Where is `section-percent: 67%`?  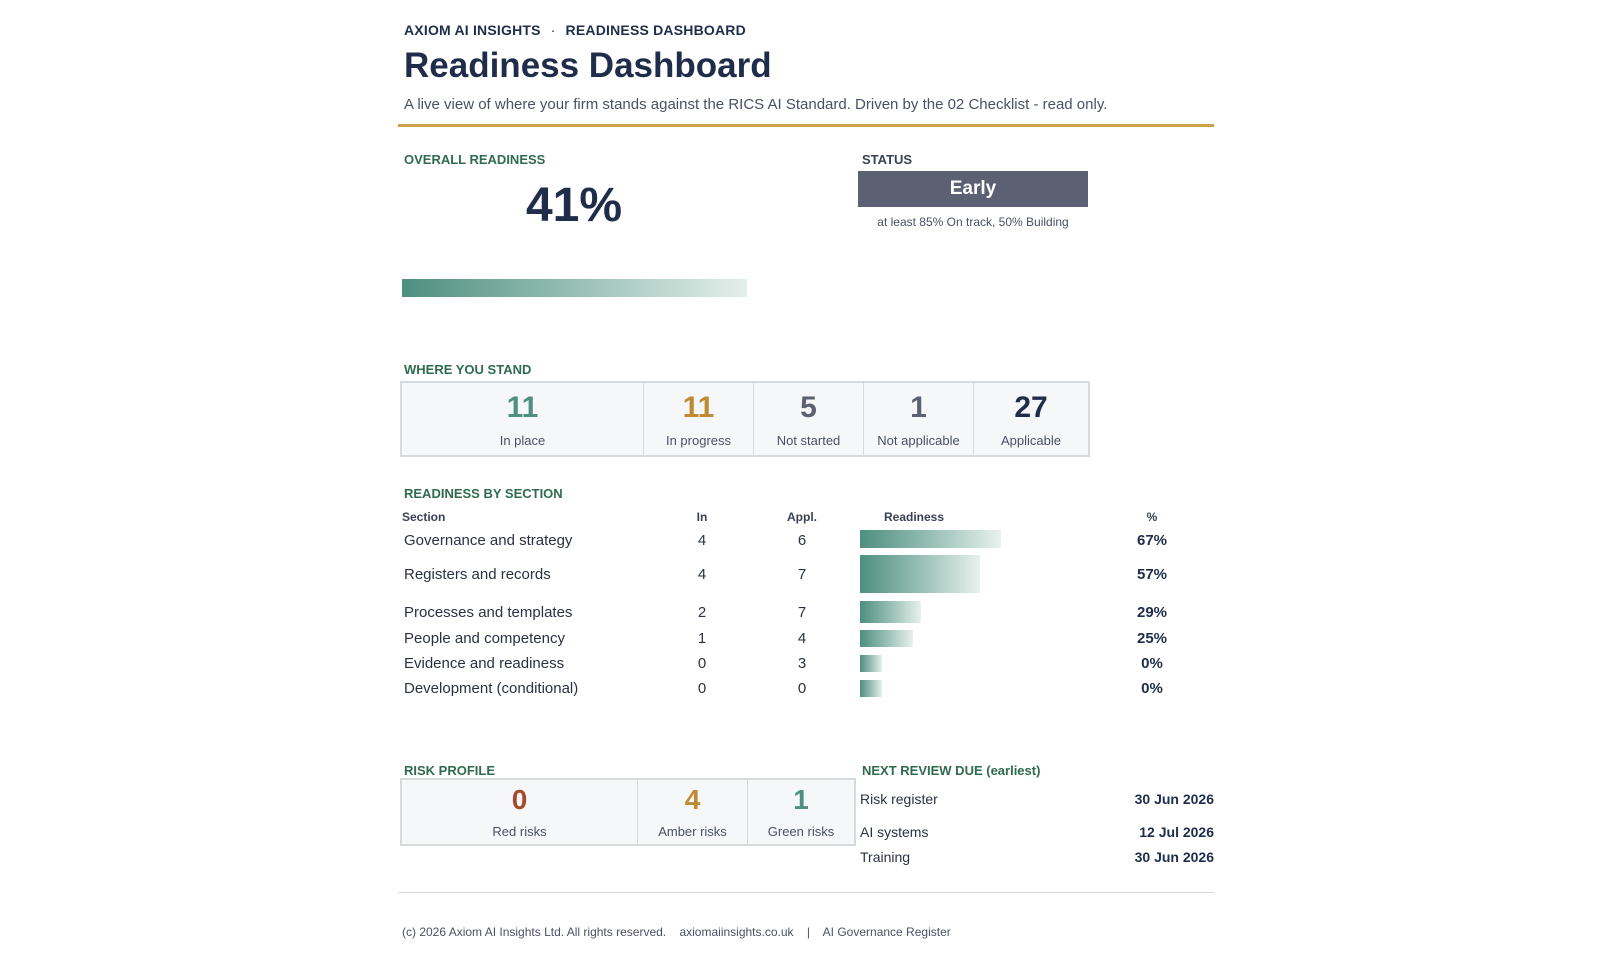 section-percent: 67% is located at coordinates (1152, 540).